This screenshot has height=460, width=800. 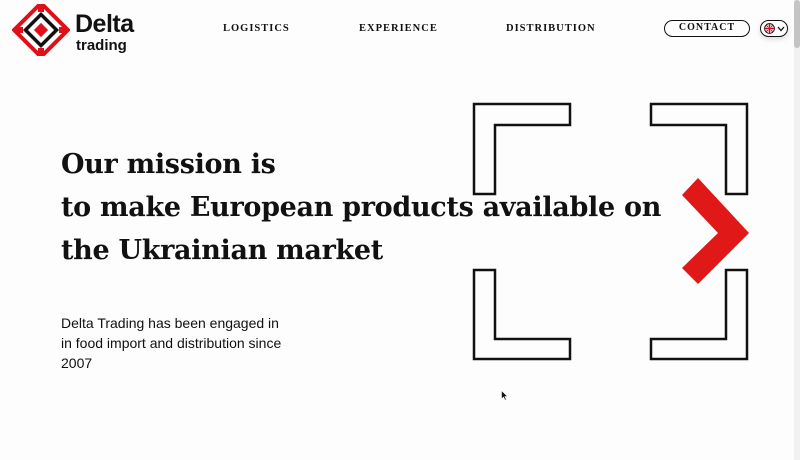 What do you see at coordinates (505, 395) in the screenshot?
I see `mouse-cursor-icon` at bounding box center [505, 395].